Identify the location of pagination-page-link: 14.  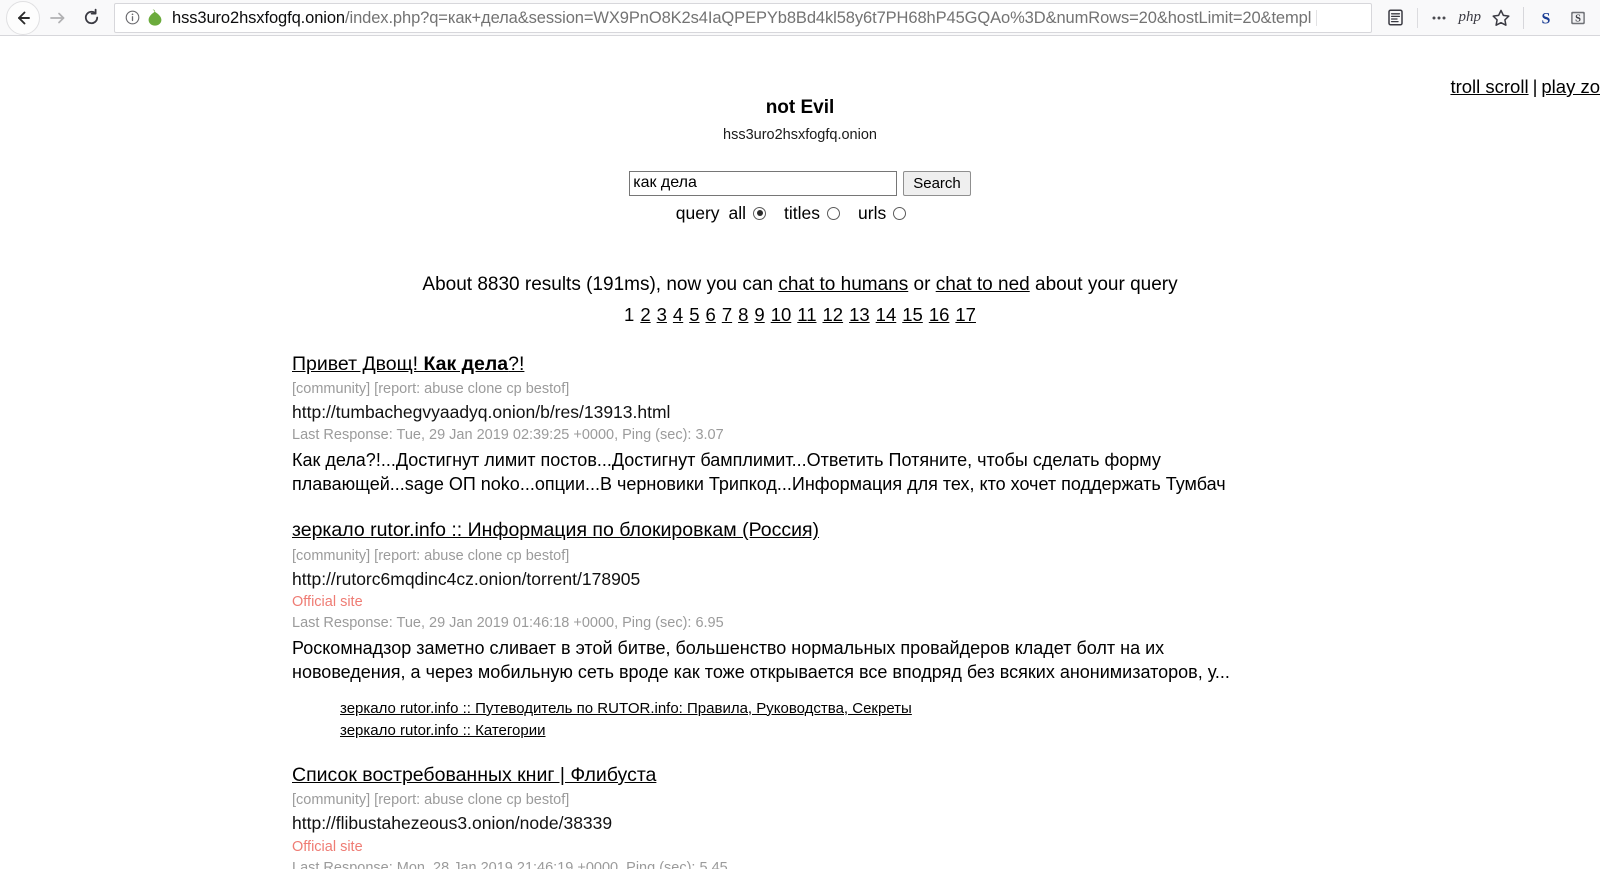
(886, 314).